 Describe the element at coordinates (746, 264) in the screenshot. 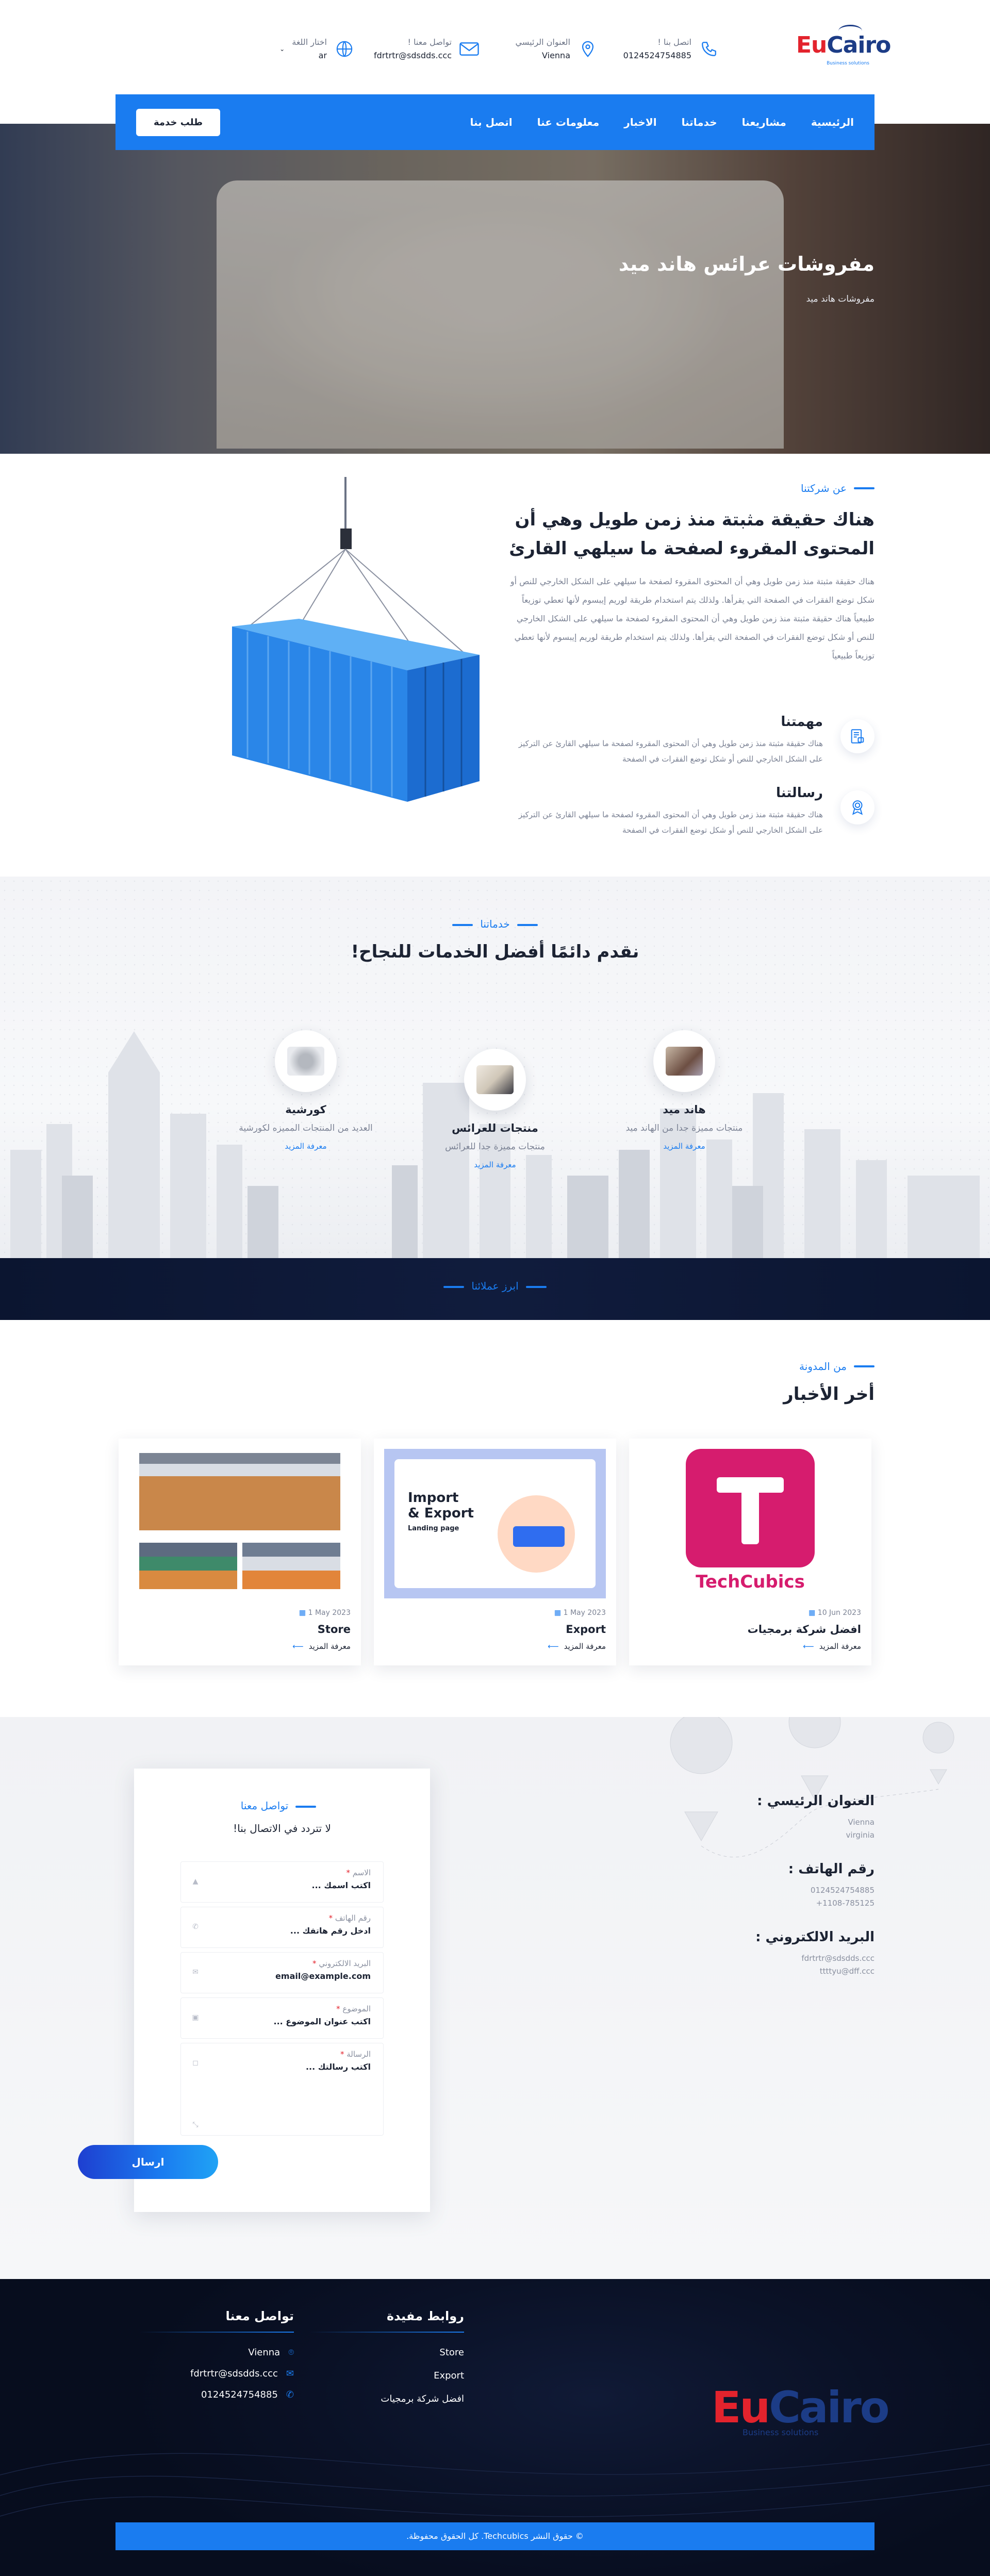

I see `hero-title: مفروشات عرائس هاند ميد` at that location.